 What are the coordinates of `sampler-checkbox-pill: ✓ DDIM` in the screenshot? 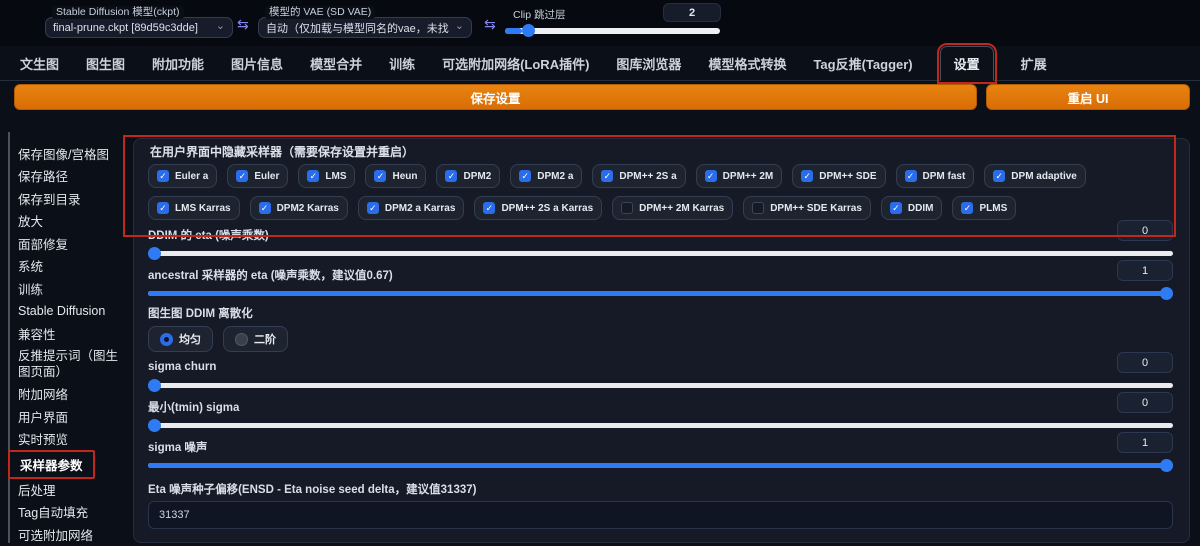 It's located at (911, 208).